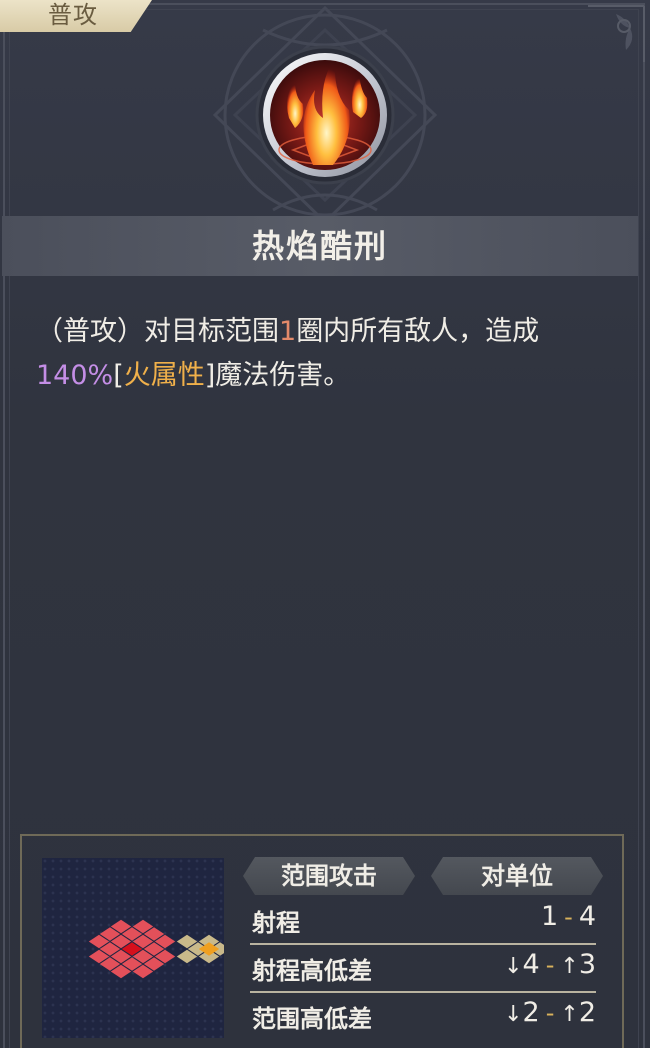 Image resolution: width=650 pixels, height=1048 pixels. I want to click on desc-bracket-open: [, so click(118, 375).